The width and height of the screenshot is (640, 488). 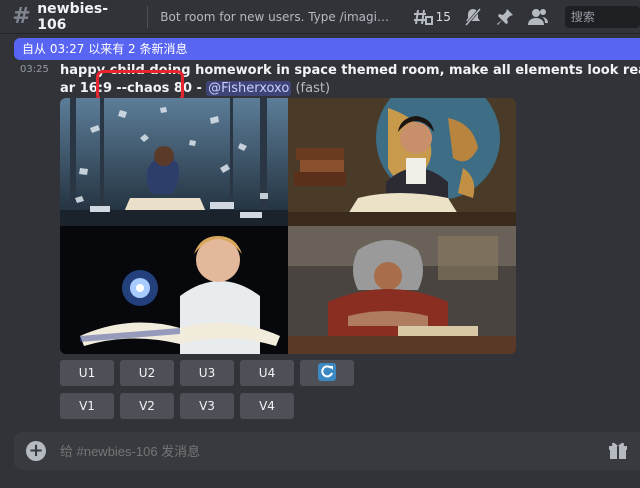 I want to click on variation-button-1: V1, so click(x=87, y=406).